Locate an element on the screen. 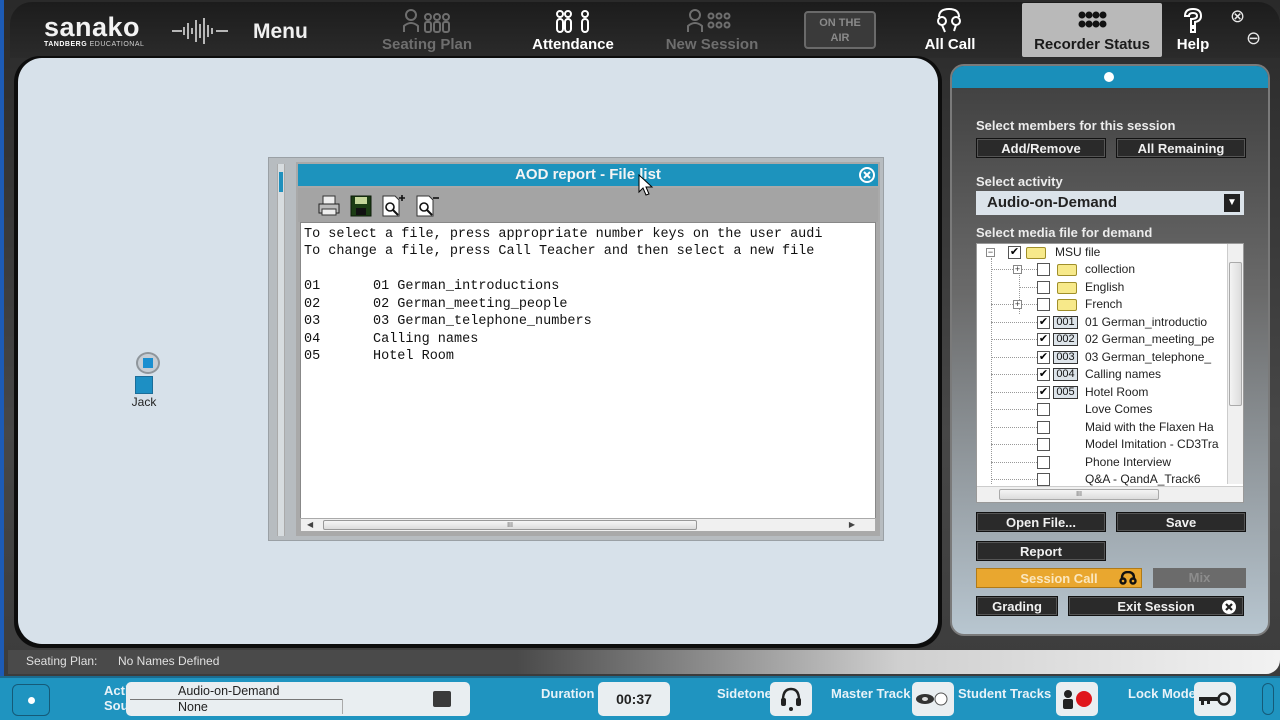  tree-horizontal-scrollbar: III is located at coordinates (1110, 494).